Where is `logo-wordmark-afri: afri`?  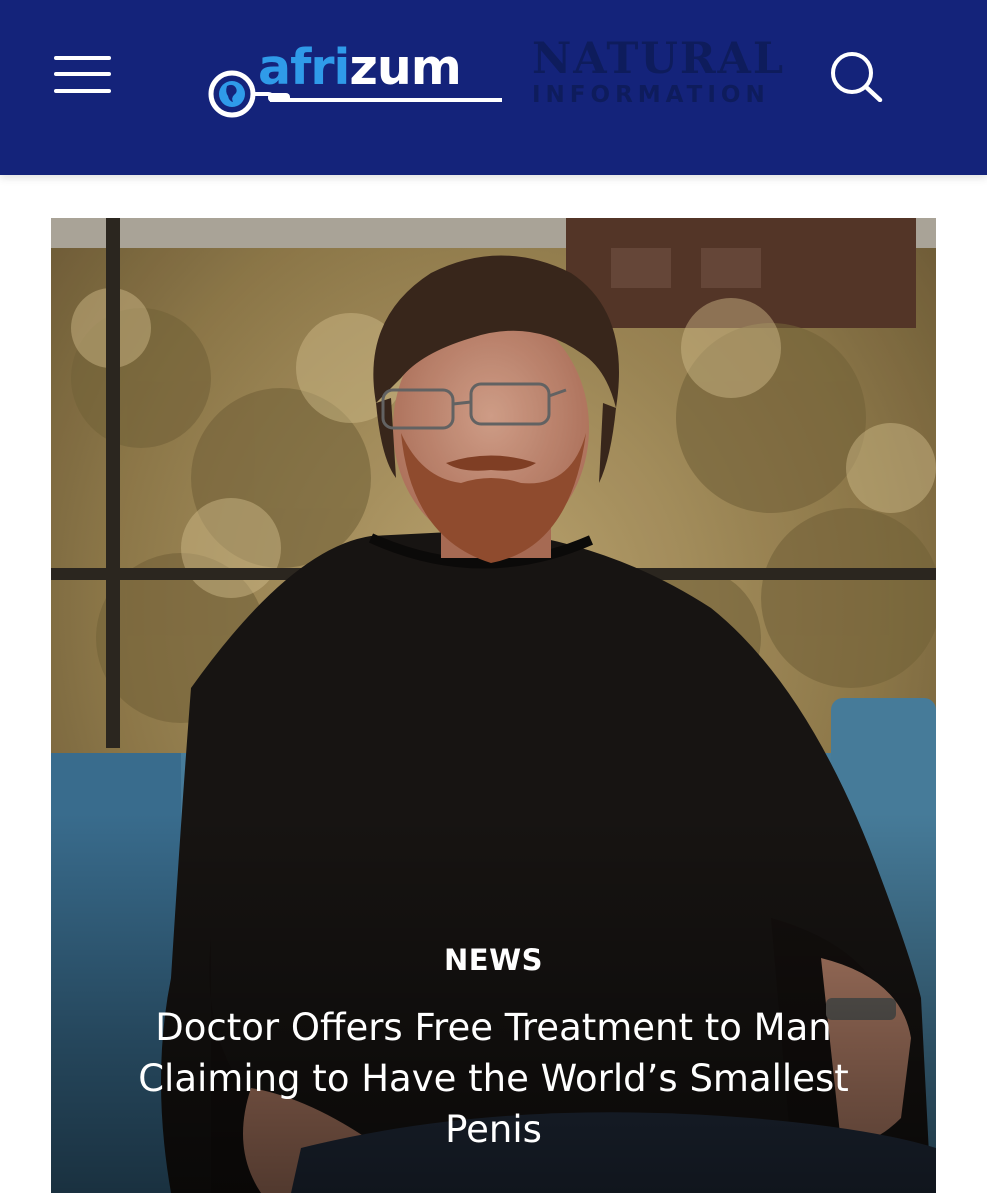 logo-wordmark-afri: afri is located at coordinates (304, 67).